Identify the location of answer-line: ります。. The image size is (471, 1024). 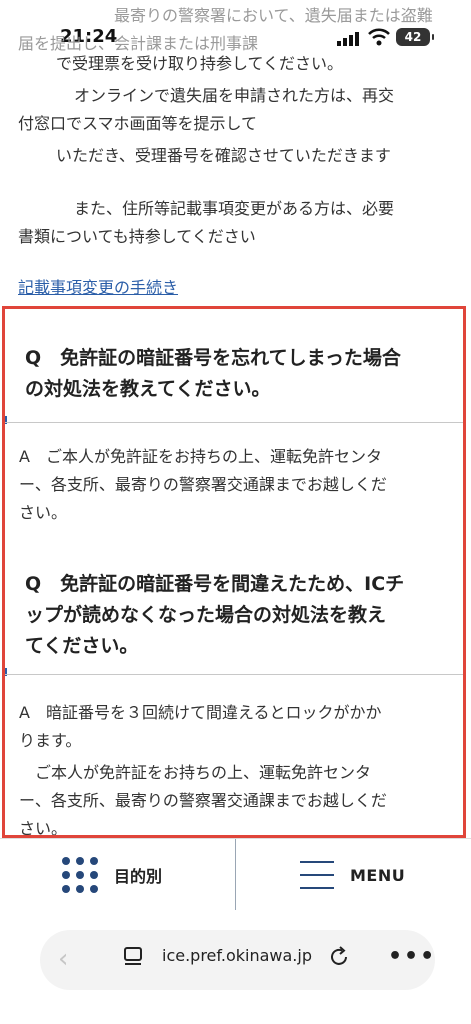
(50, 740).